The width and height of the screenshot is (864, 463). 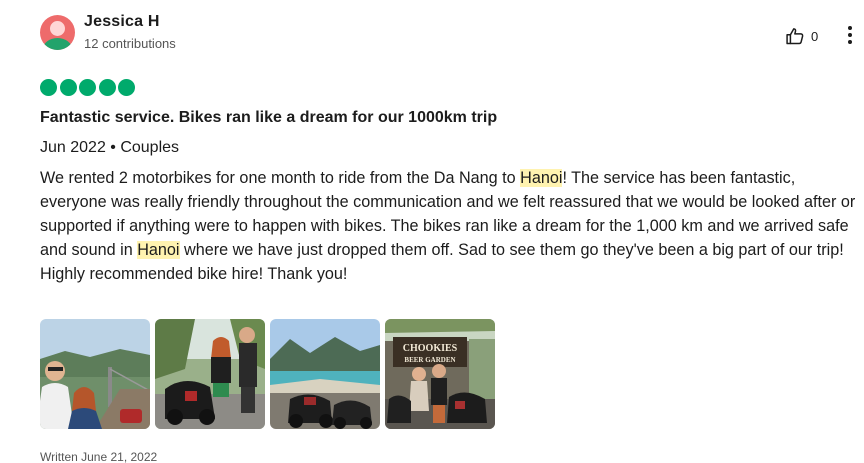 I want to click on photo-couple-bridge-selfie-image, so click(x=95, y=374).